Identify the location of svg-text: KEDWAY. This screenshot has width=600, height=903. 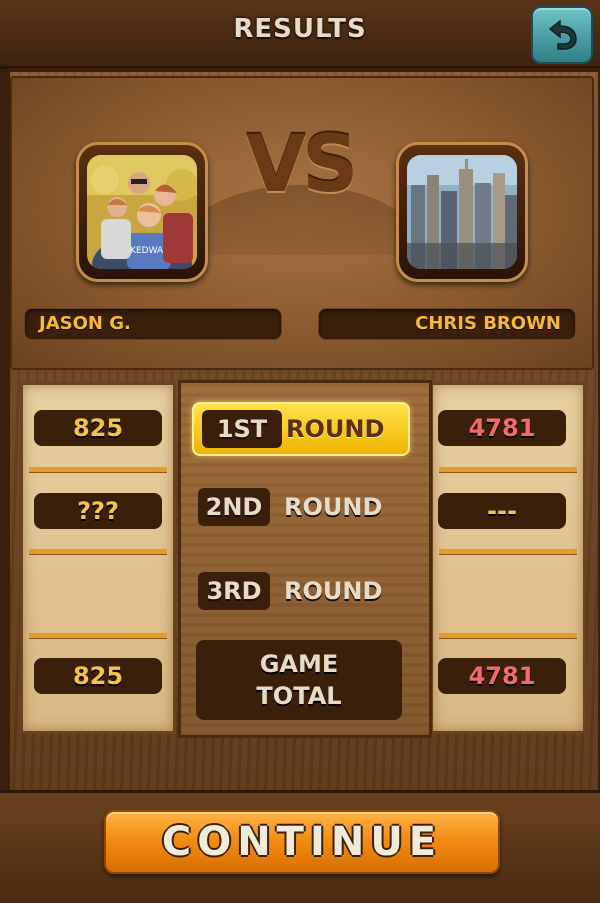
(149, 251).